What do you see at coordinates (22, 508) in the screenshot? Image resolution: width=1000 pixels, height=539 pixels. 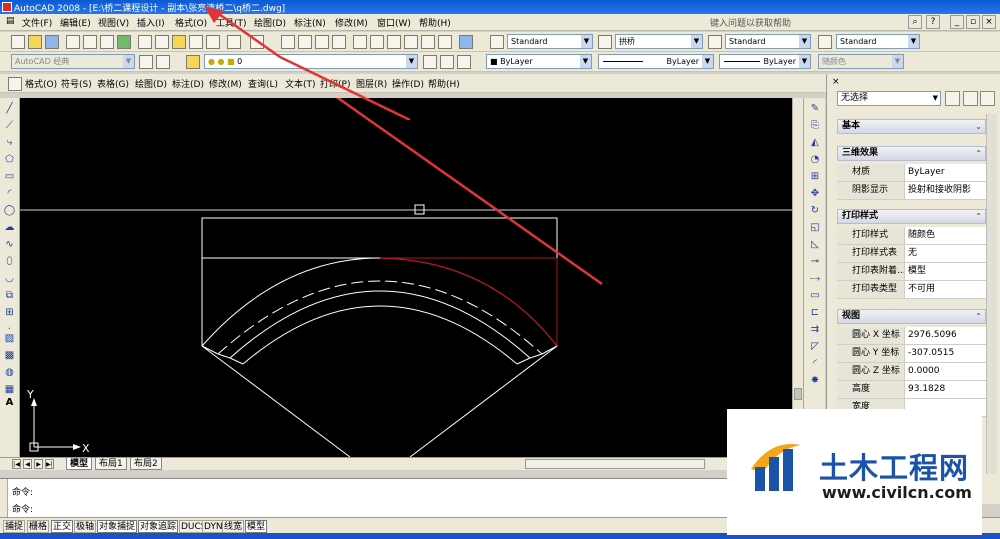 I see `command-prompt: 命令:` at bounding box center [22, 508].